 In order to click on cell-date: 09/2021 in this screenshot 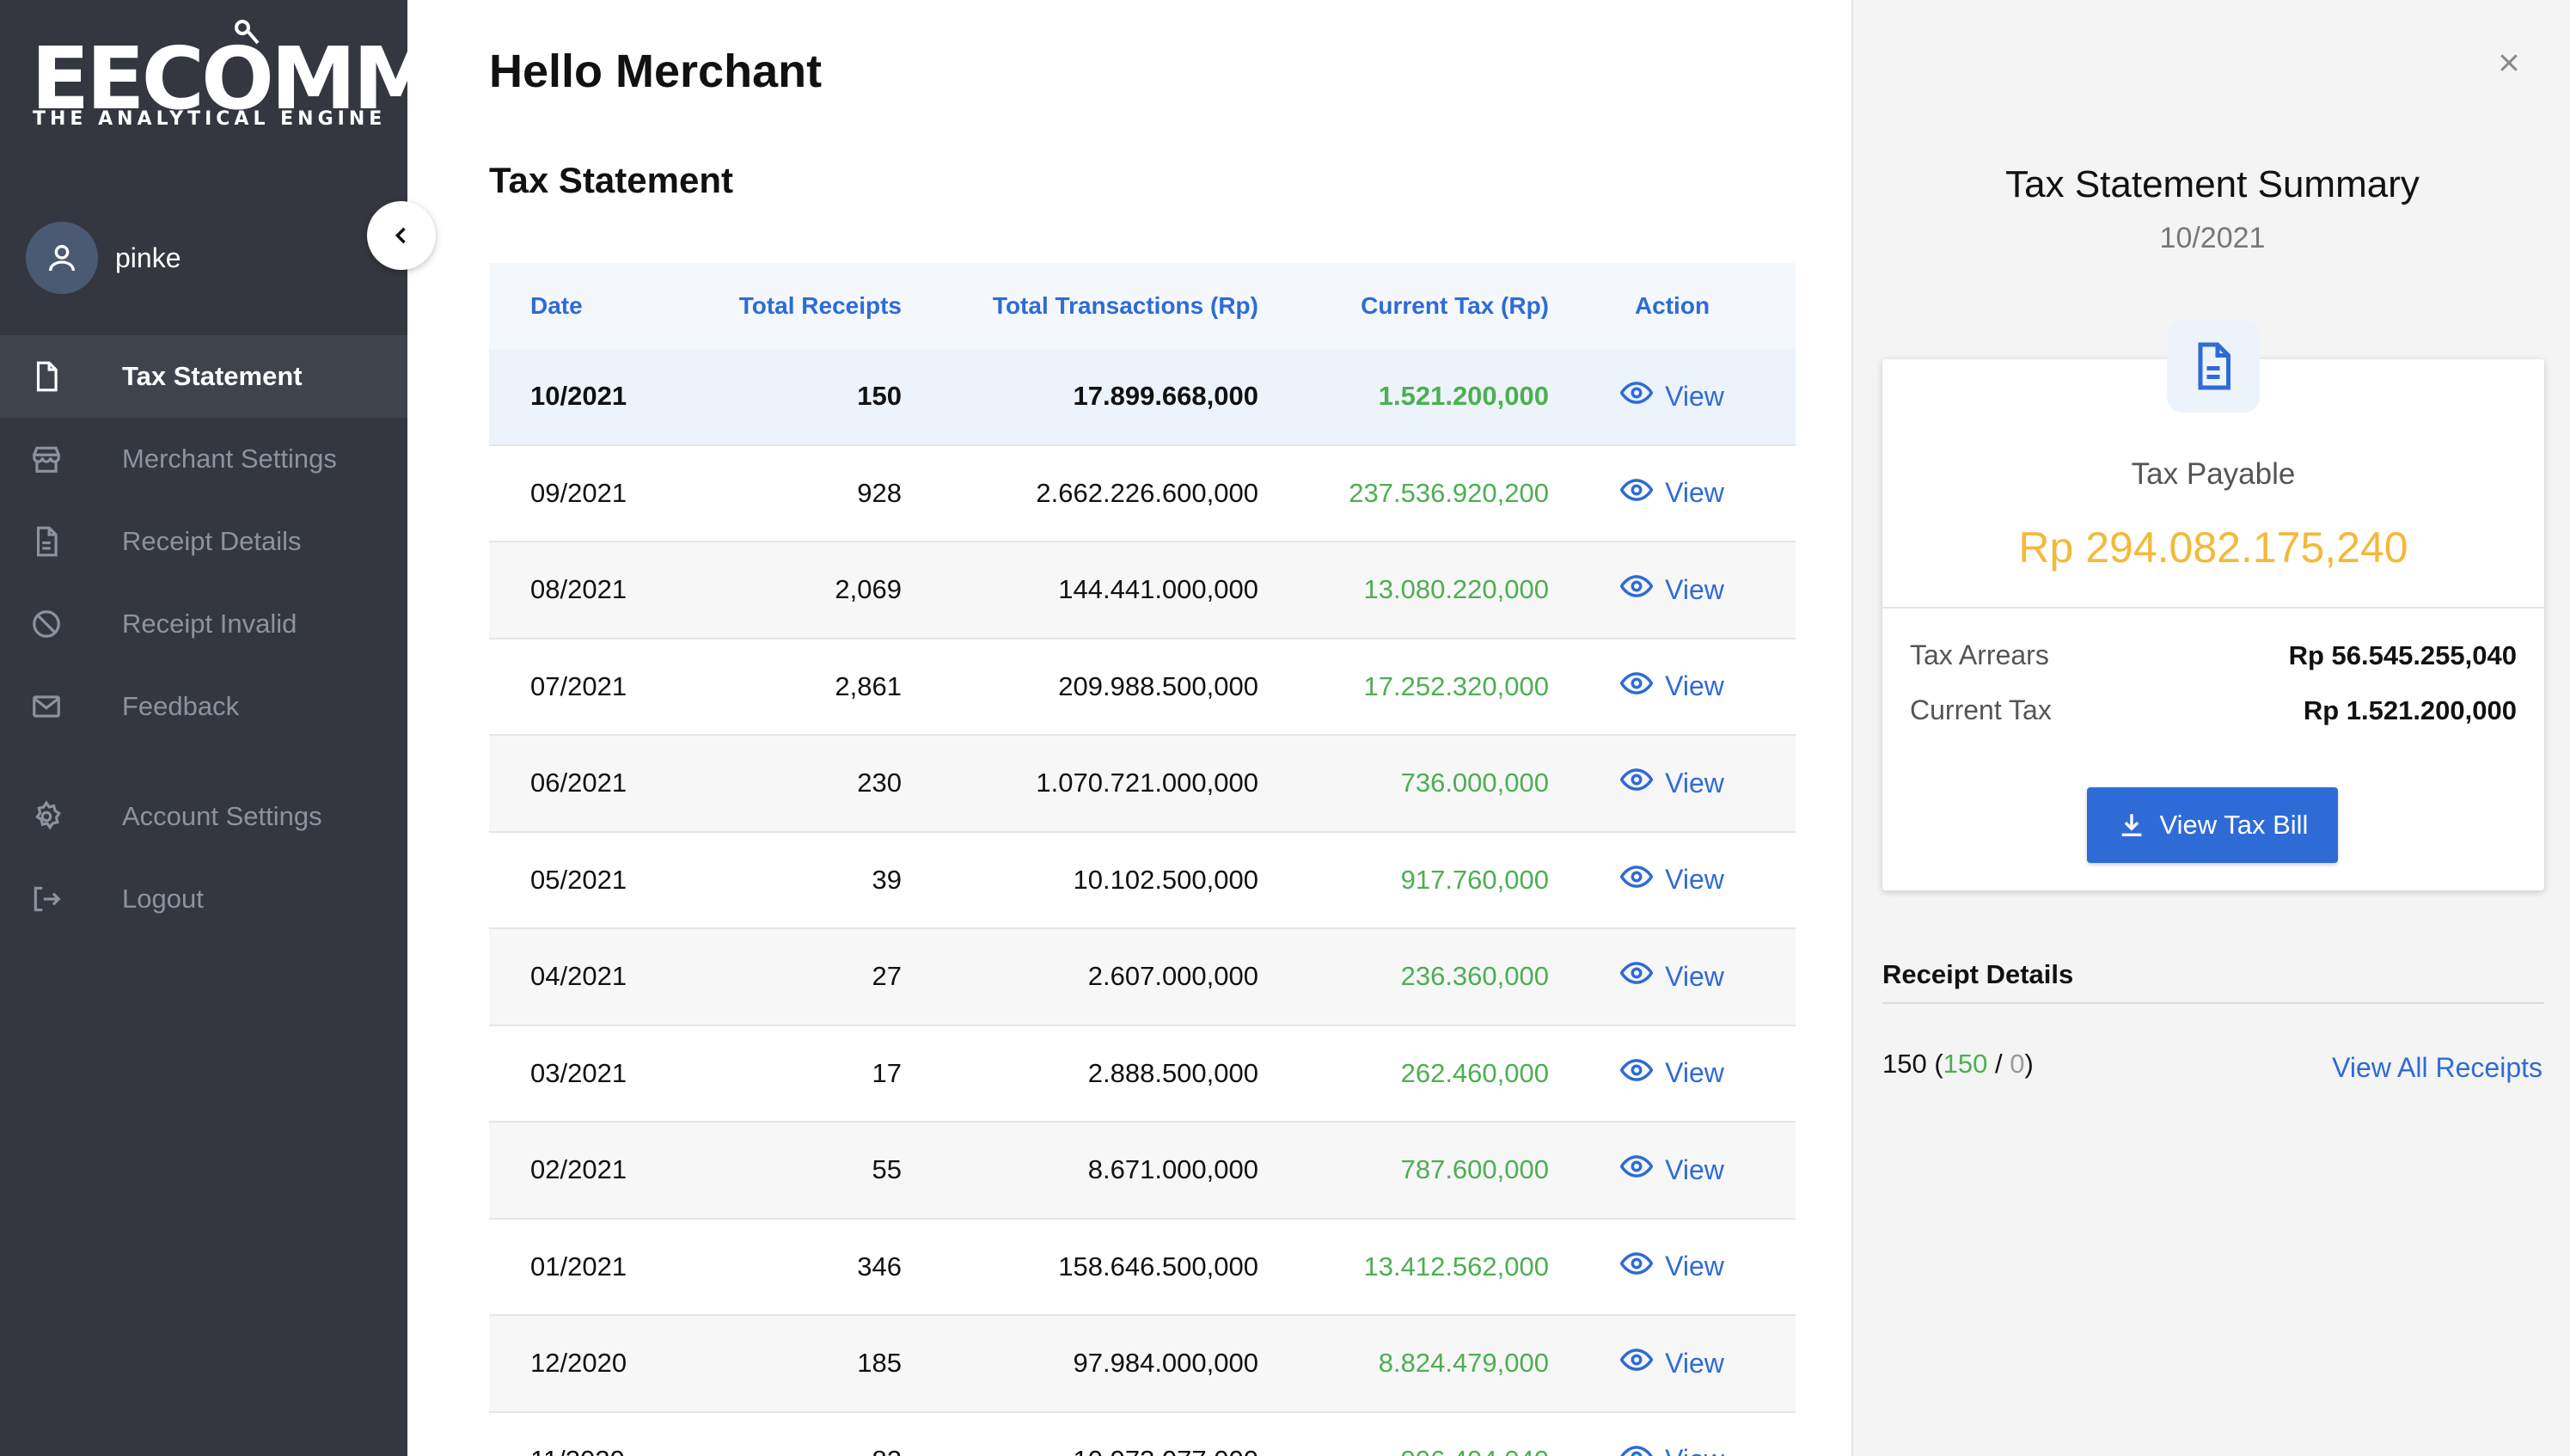, I will do `click(578, 493)`.